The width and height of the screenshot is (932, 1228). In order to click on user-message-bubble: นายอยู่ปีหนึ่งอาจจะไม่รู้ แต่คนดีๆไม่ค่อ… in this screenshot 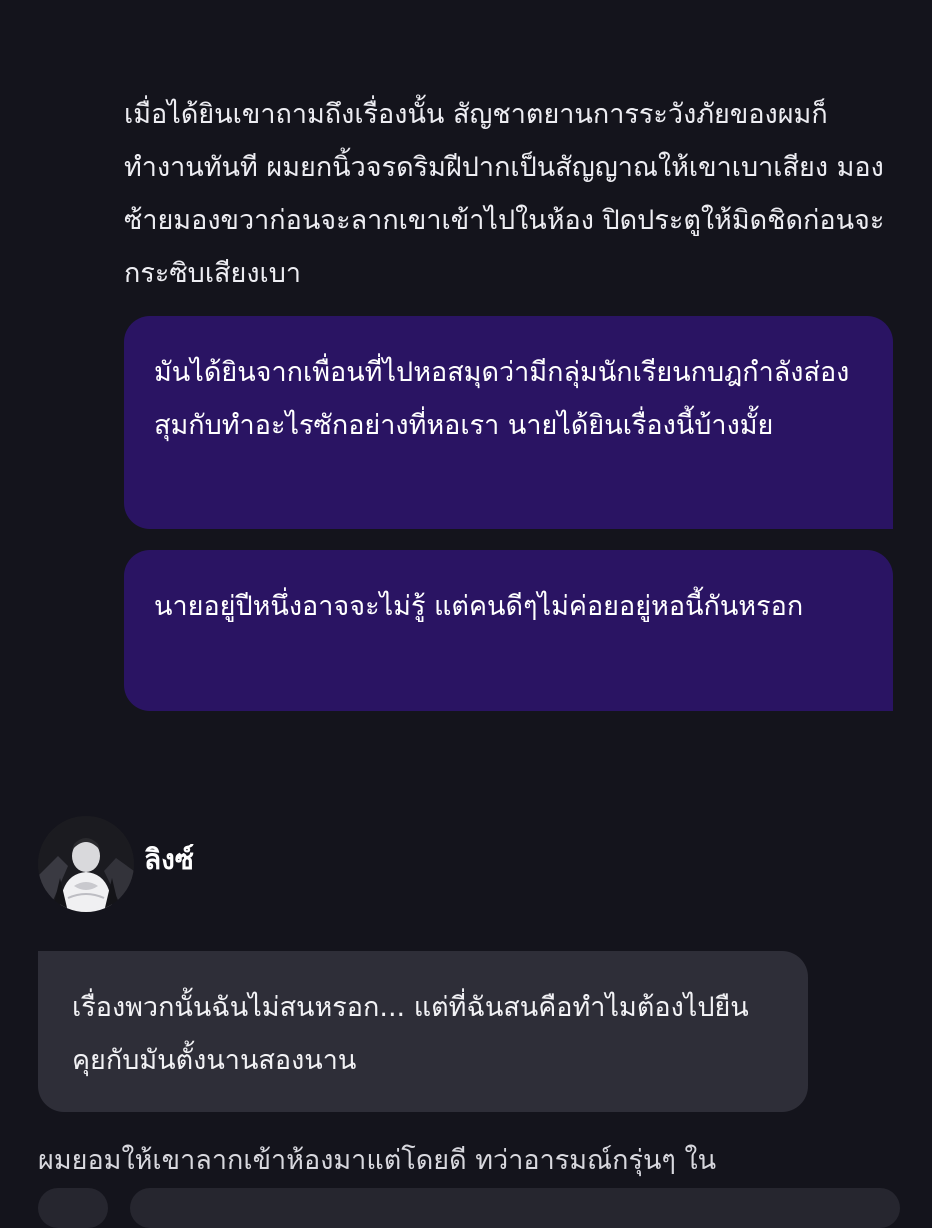, I will do `click(508, 630)`.